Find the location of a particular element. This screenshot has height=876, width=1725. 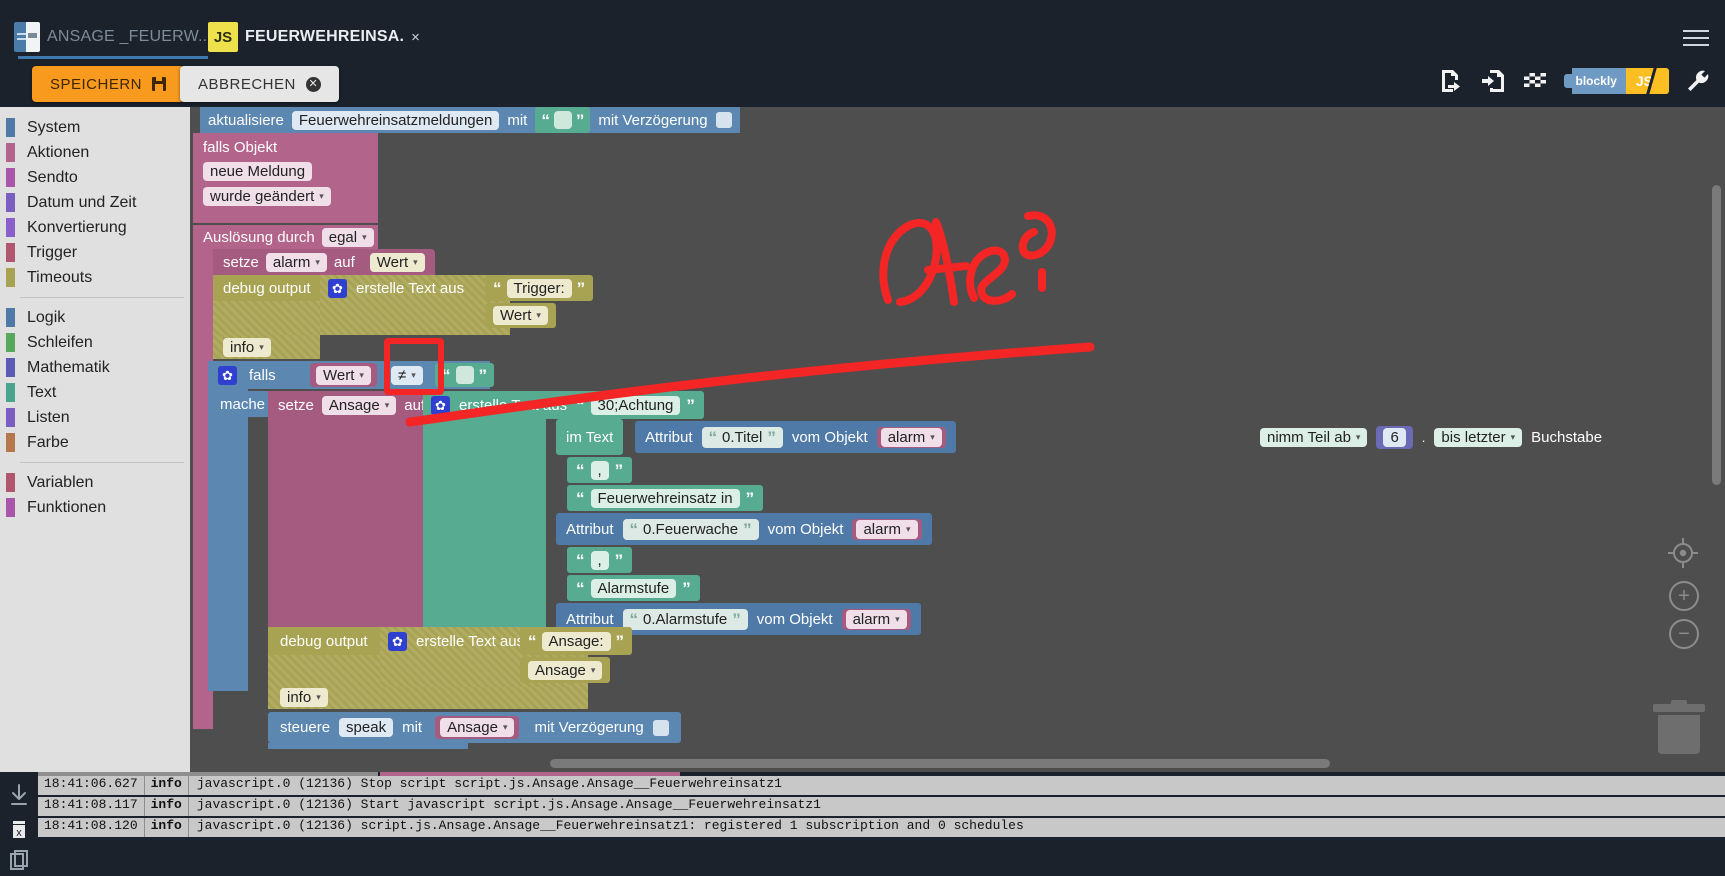

mode-toggle: blockly JS is located at coordinates (1616, 81).